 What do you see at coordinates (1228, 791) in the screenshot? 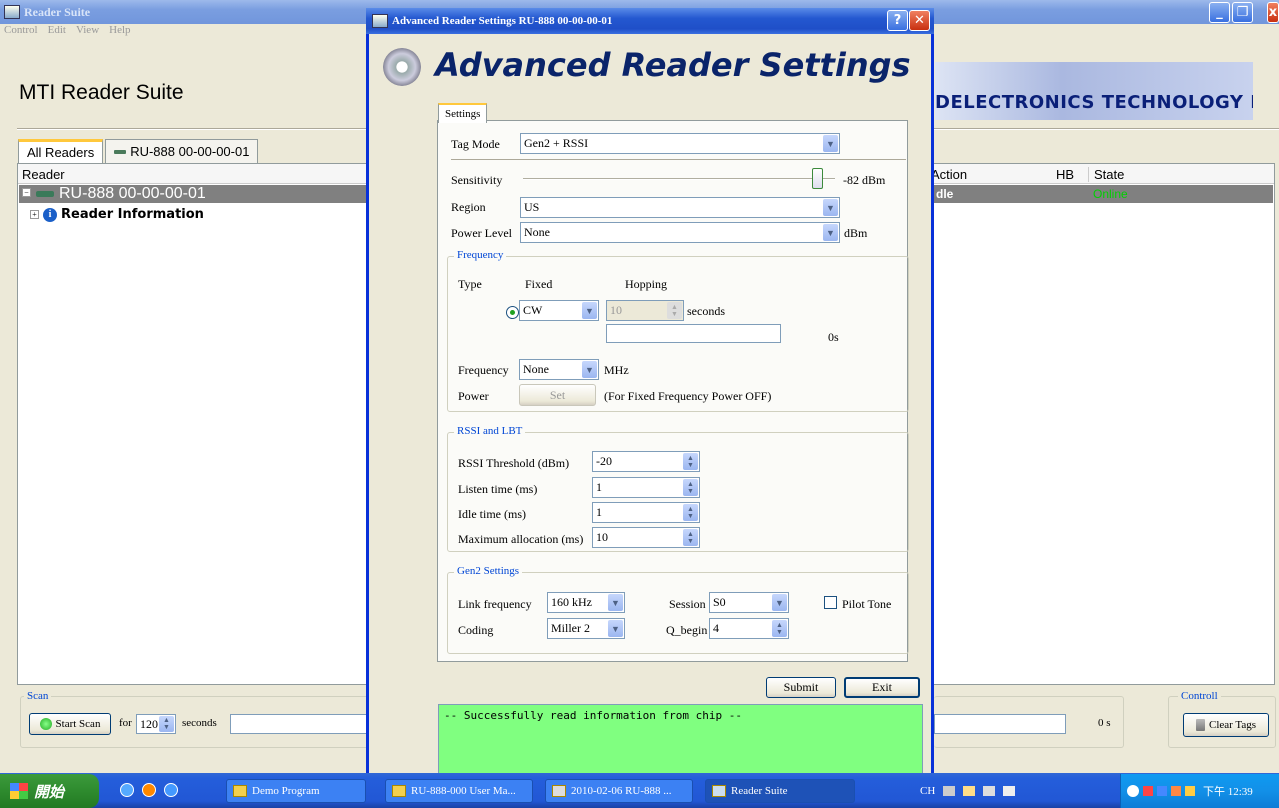
I see `clock: 下午 12:39` at bounding box center [1228, 791].